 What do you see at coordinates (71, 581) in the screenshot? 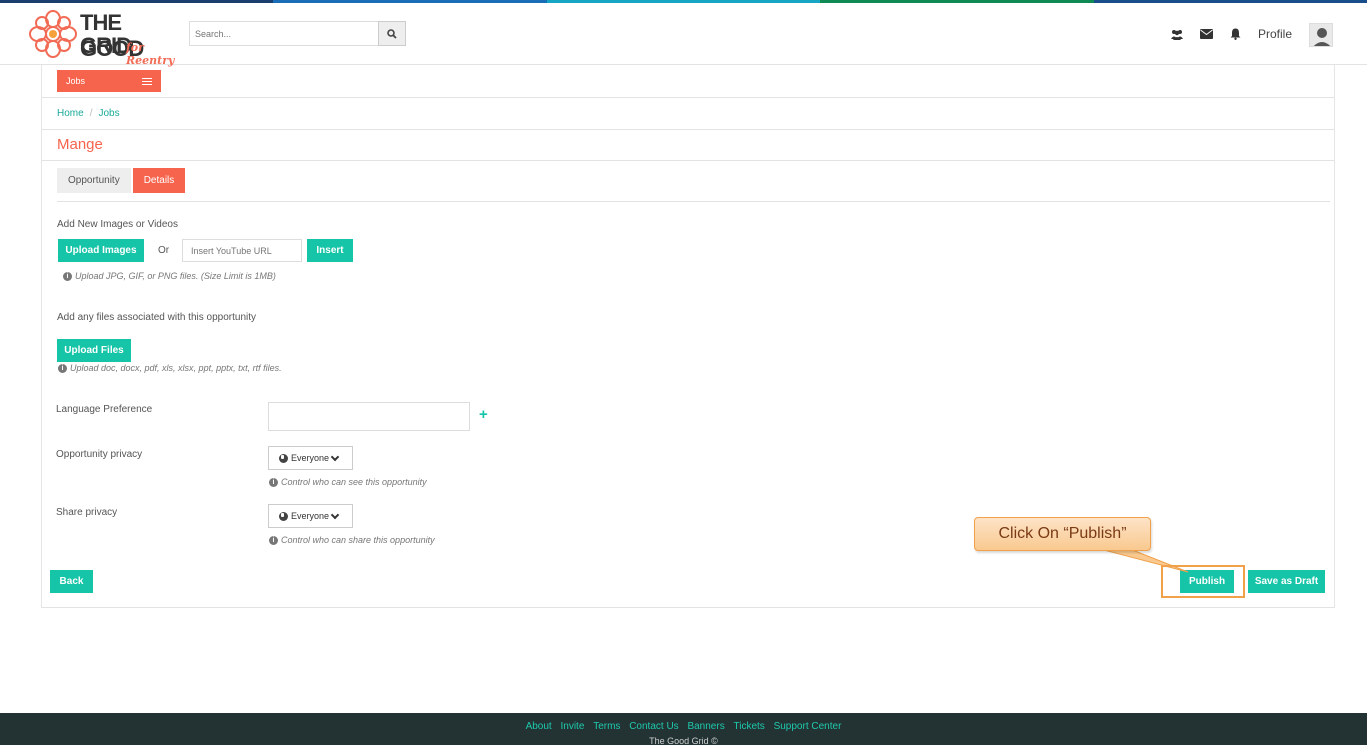
I see `back-button: Back` at bounding box center [71, 581].